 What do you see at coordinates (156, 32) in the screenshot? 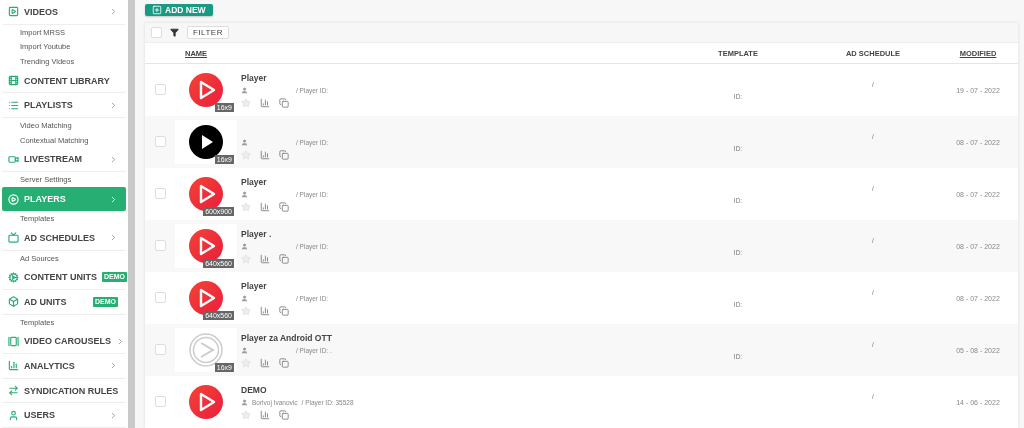
I see `select-all-checkbox` at bounding box center [156, 32].